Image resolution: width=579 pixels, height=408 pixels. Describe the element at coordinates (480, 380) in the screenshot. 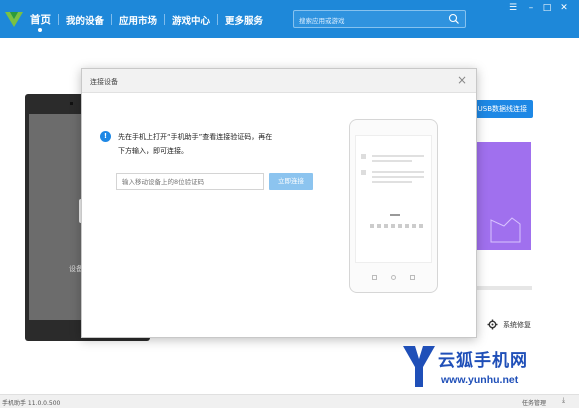

I see `watermark-url: www.yunhu.net` at that location.